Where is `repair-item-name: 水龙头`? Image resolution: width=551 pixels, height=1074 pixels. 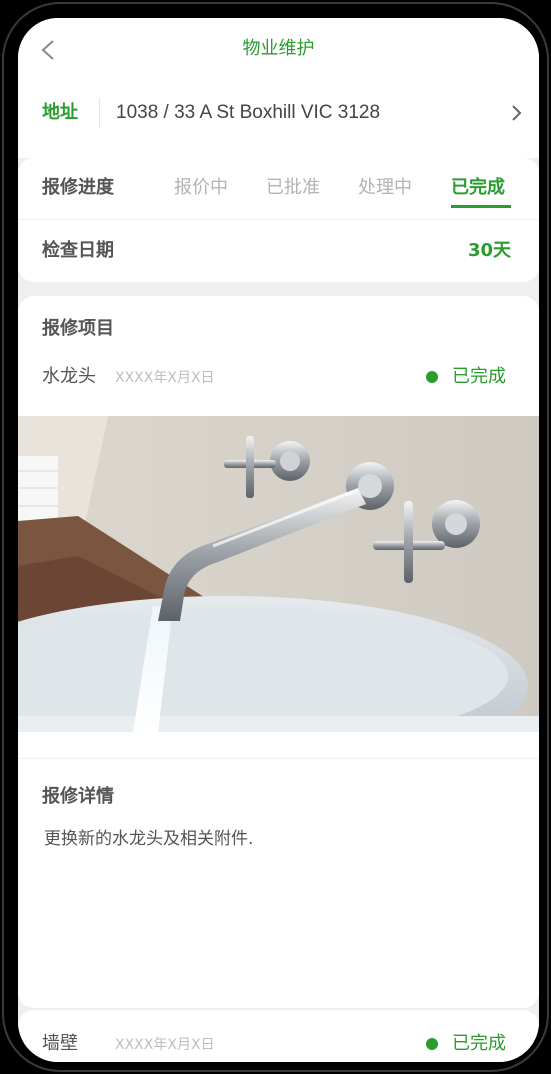 repair-item-name: 水龙头 is located at coordinates (69, 377).